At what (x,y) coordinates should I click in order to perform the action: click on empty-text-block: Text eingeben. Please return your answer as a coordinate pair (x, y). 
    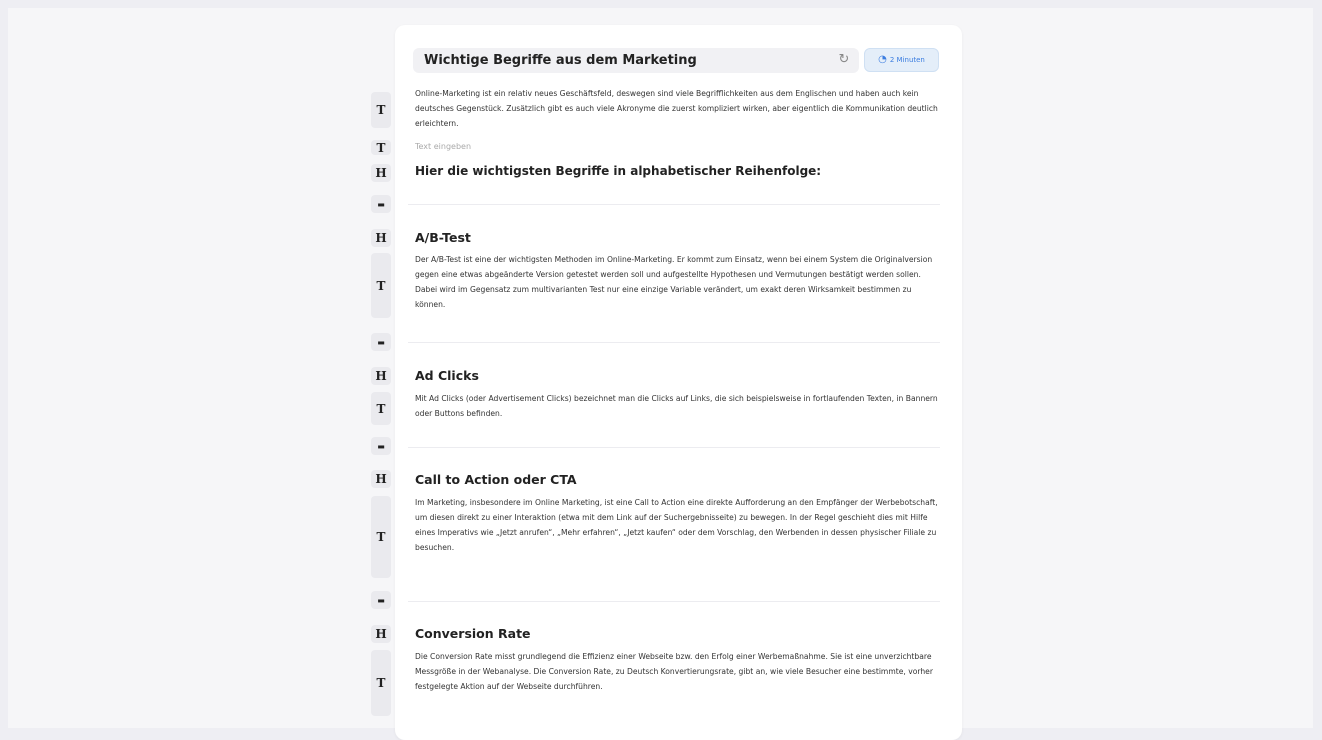
    Looking at the image, I should click on (443, 146).